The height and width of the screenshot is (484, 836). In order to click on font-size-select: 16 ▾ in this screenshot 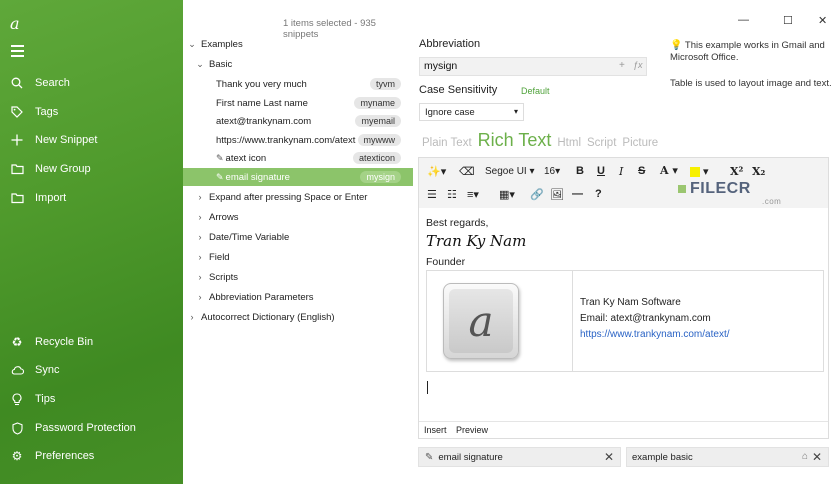, I will do `click(552, 171)`.